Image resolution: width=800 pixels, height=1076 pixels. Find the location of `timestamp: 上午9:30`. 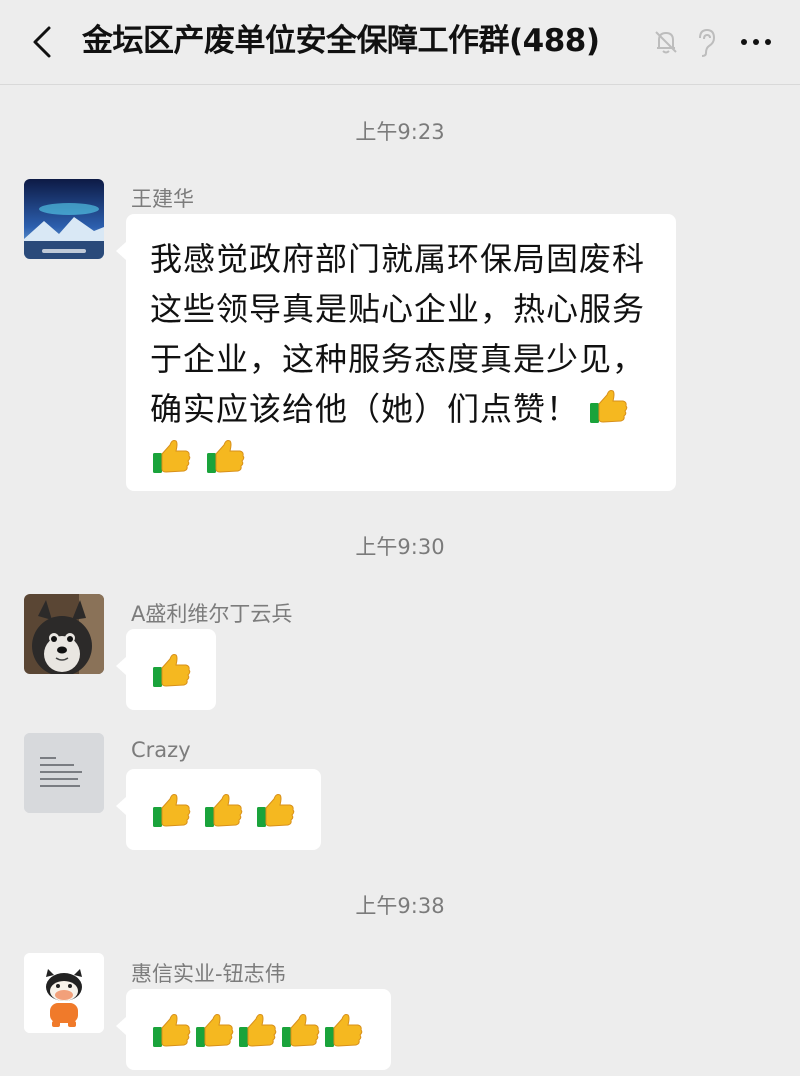

timestamp: 上午9:30 is located at coordinates (400, 547).